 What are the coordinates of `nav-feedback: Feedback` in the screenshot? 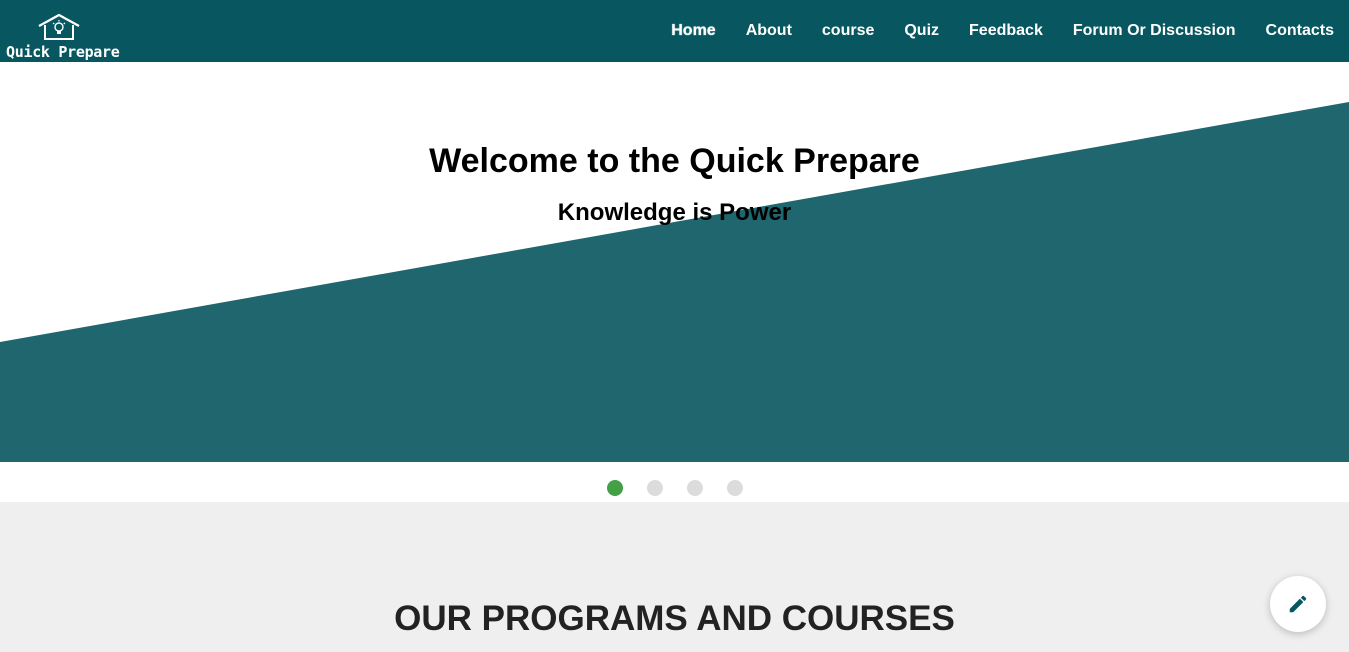 It's located at (1006, 31).